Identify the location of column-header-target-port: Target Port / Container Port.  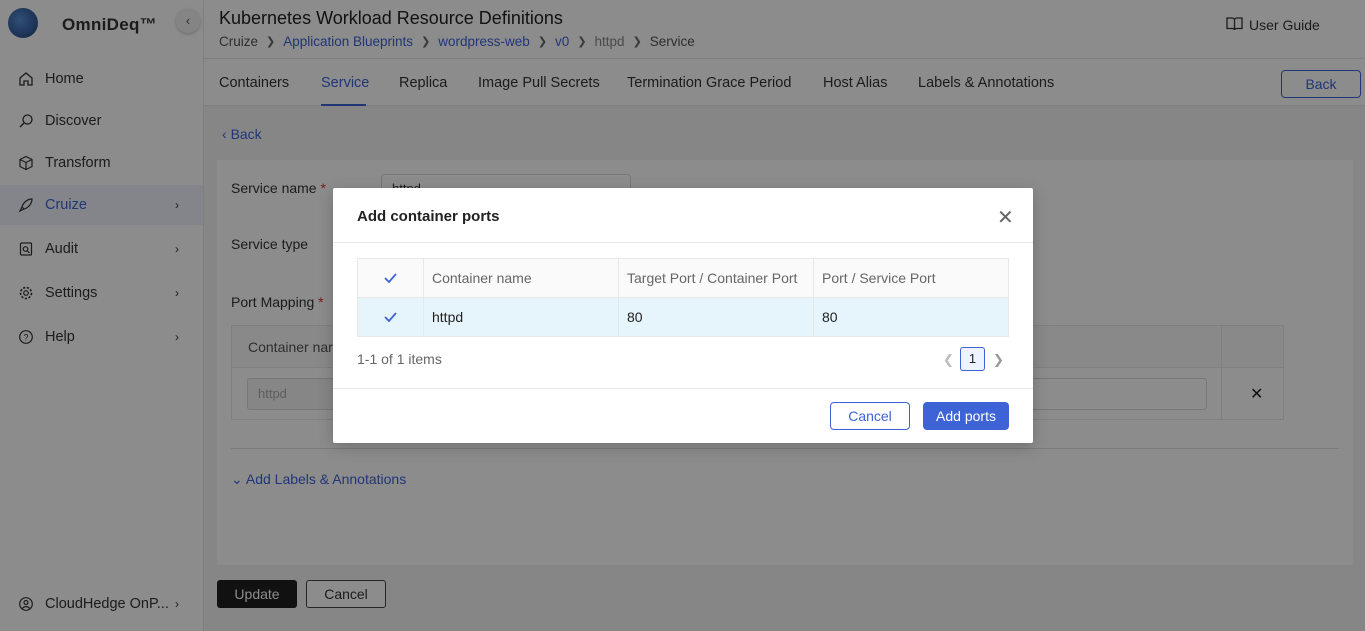
(715, 278).